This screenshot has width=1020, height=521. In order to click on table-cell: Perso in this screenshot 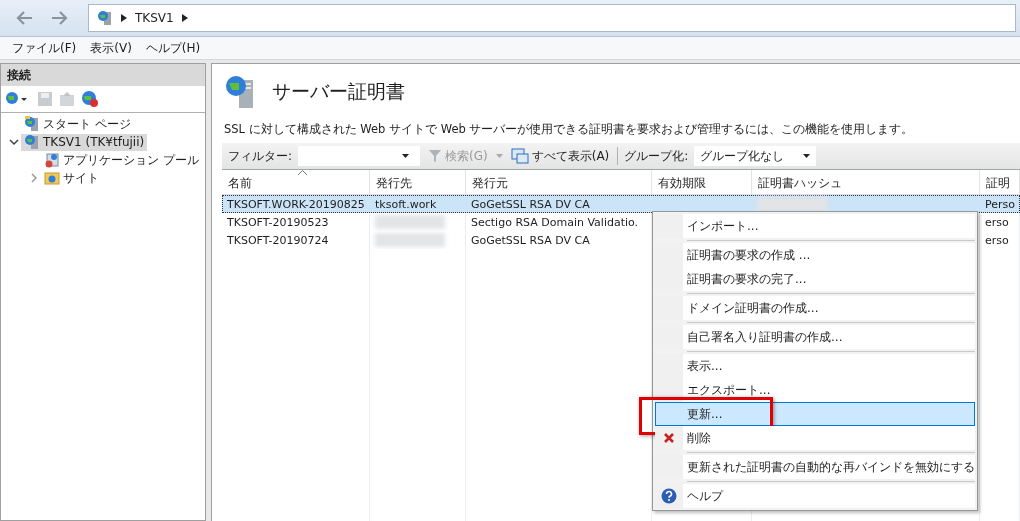, I will do `click(1000, 204)`.